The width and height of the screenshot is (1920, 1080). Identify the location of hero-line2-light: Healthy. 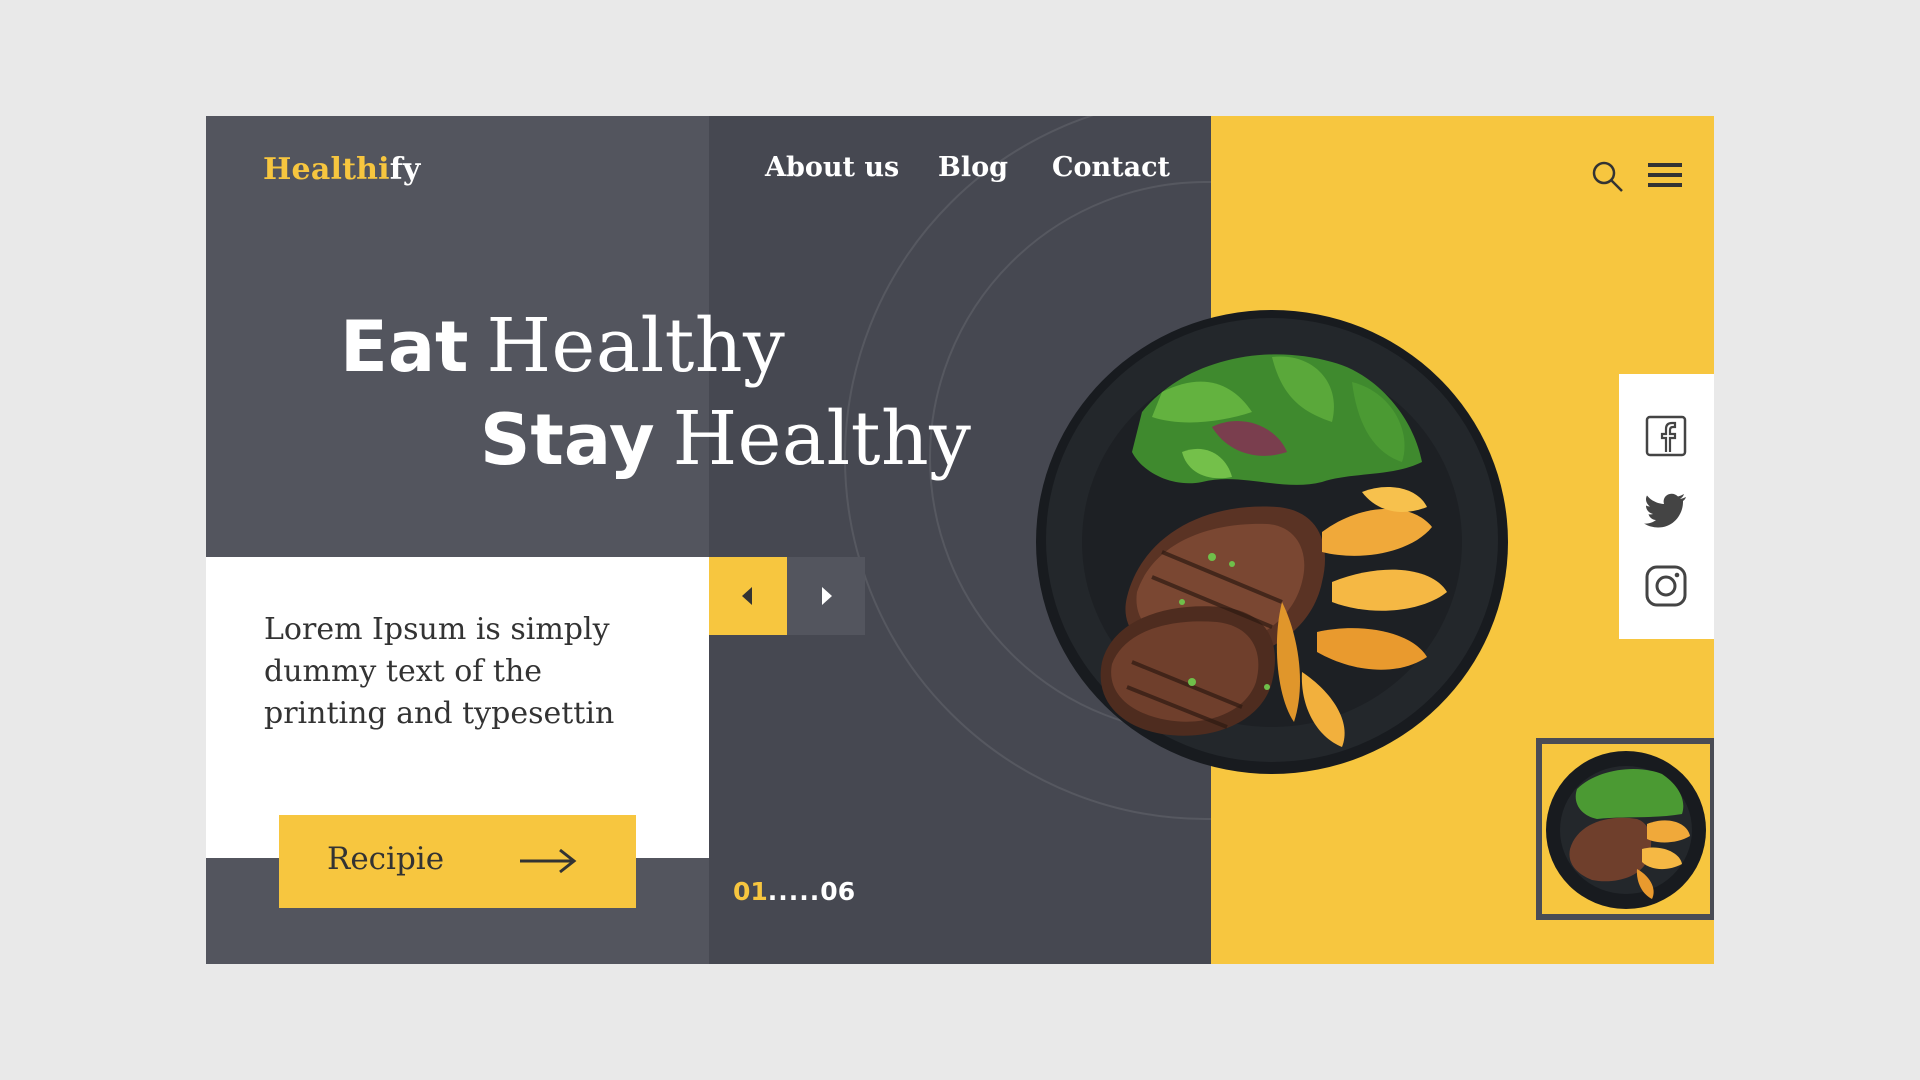
(822, 439).